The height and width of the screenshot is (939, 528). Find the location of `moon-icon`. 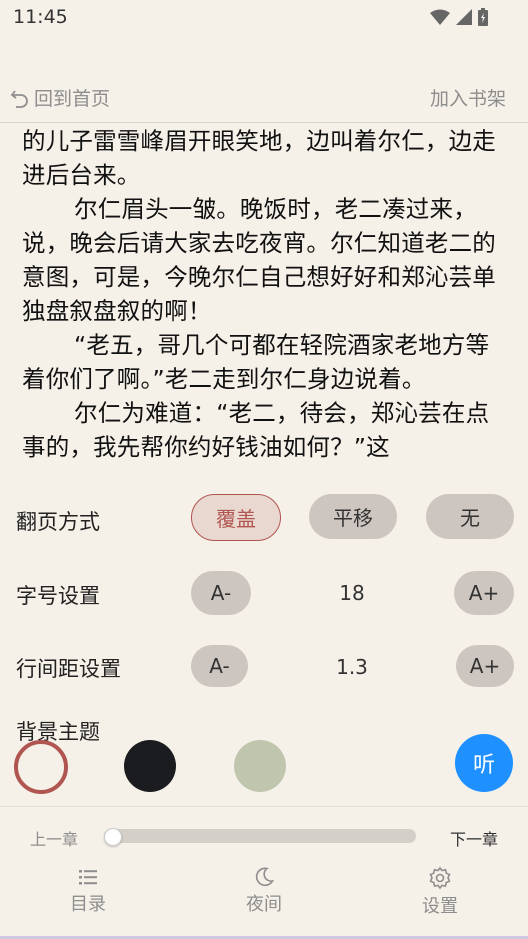

moon-icon is located at coordinates (265, 877).